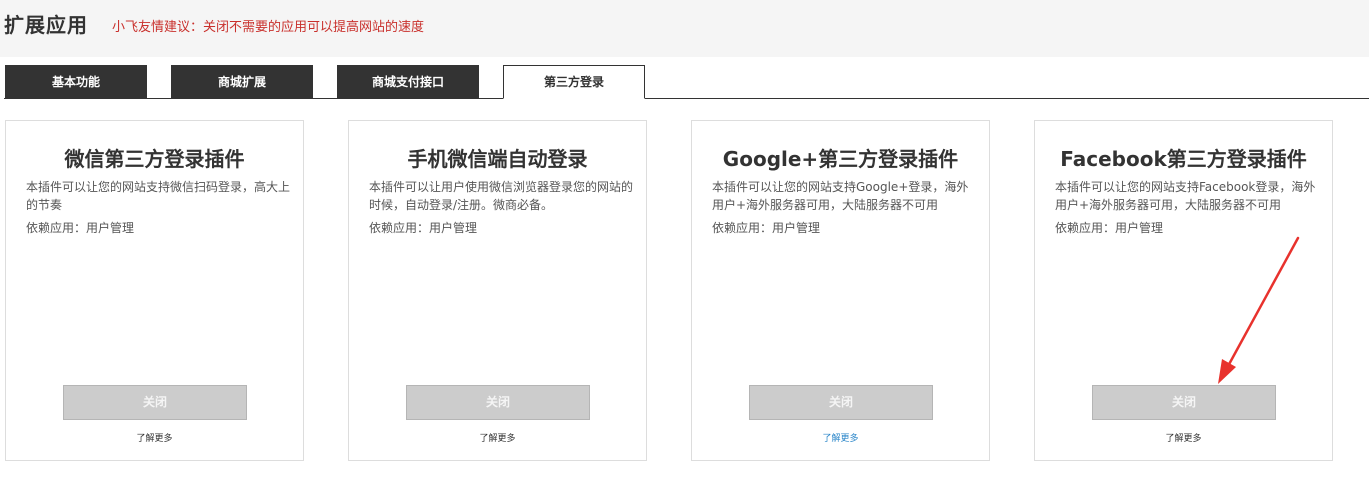 This screenshot has width=1369, height=479. I want to click on red-arrow-annotation-icon, so click(1259, 310).